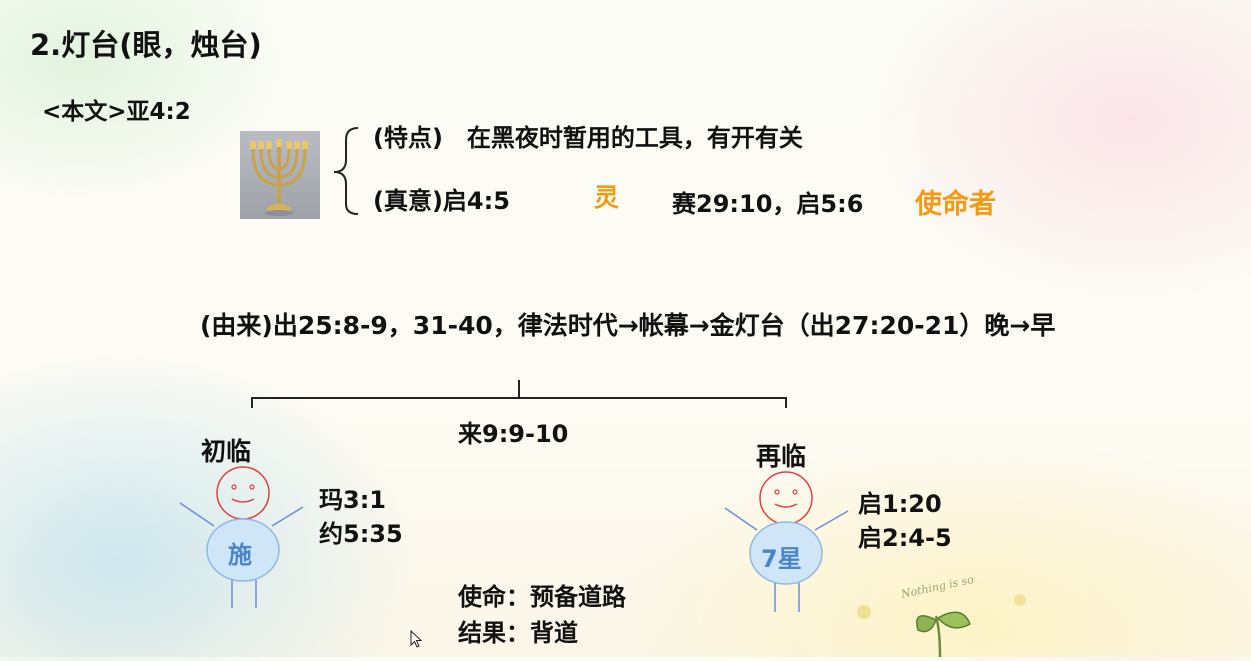 This screenshot has height=661, width=1251. Describe the element at coordinates (361, 517) in the screenshot. I see `first-coming-refs: 玛3:1 约5:35` at that location.